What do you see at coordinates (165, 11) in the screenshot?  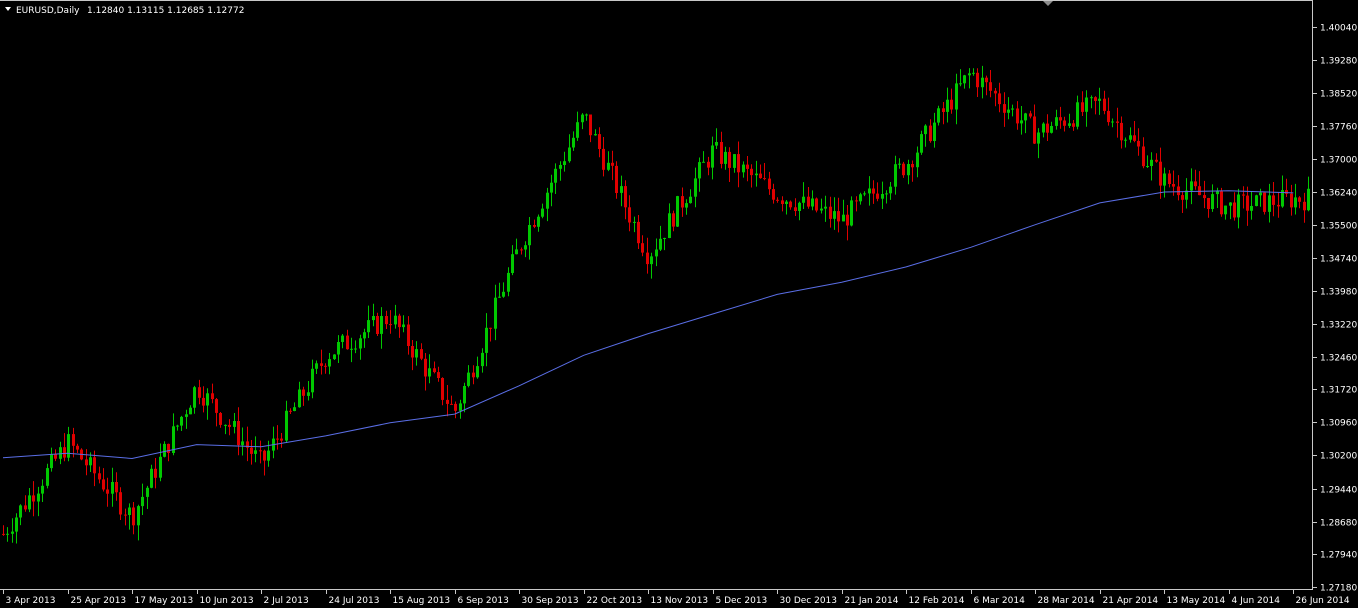 I see `ohlc-label: 1.12840 1.13115 1.12685 1.12772` at bounding box center [165, 11].